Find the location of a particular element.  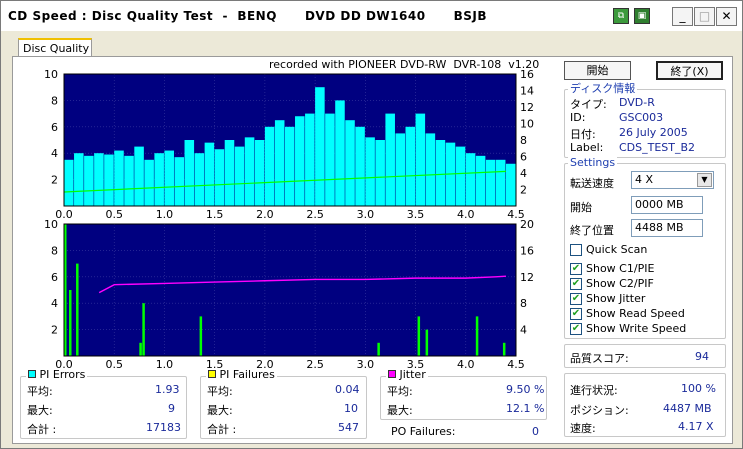

end-mb-label: 終了位置 is located at coordinates (592, 230).